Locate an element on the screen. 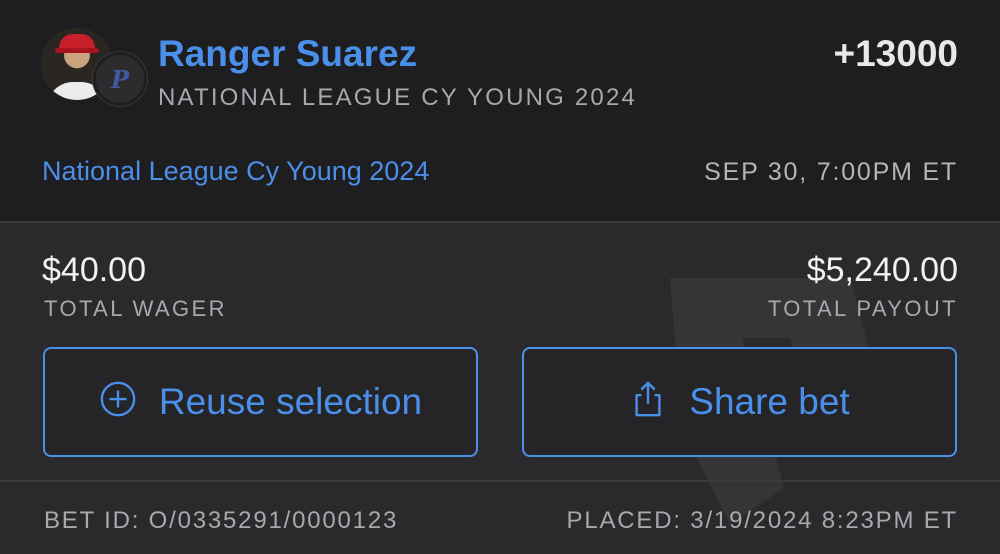  player-name: Ranger Suarez is located at coordinates (287, 54).